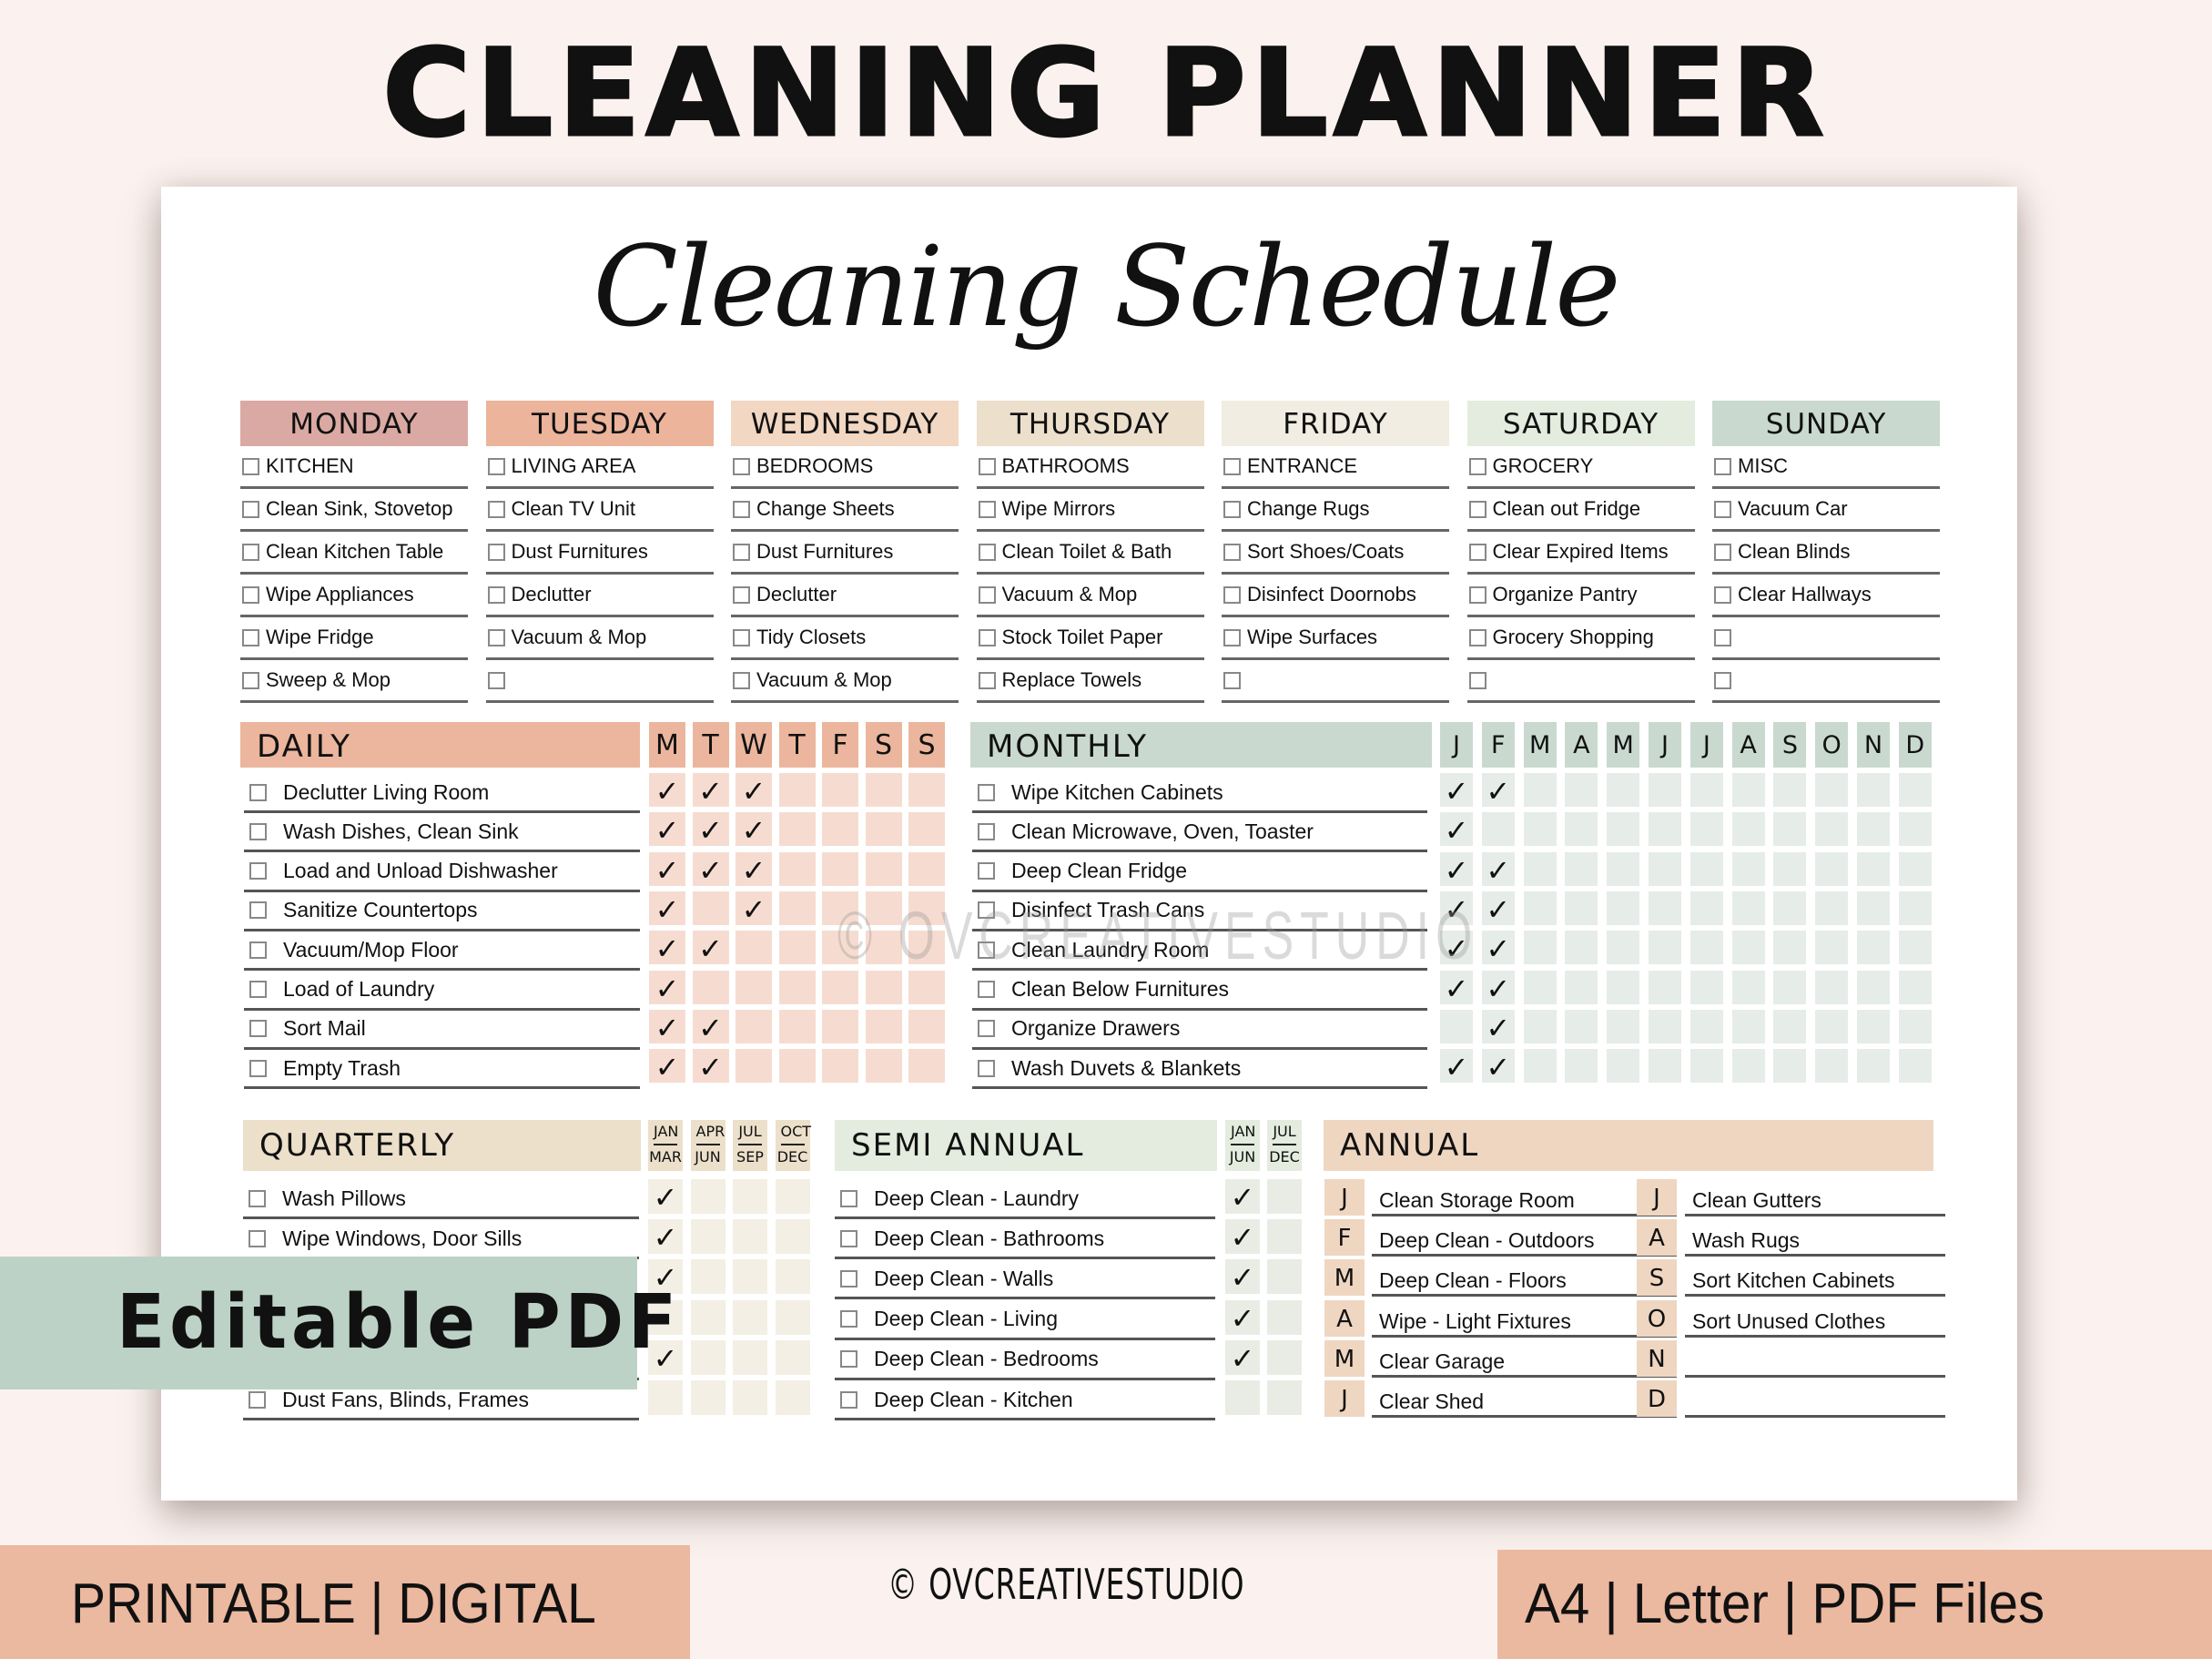  I want to click on annual-task-row: Deep Clean - Floors, so click(1524, 1279).